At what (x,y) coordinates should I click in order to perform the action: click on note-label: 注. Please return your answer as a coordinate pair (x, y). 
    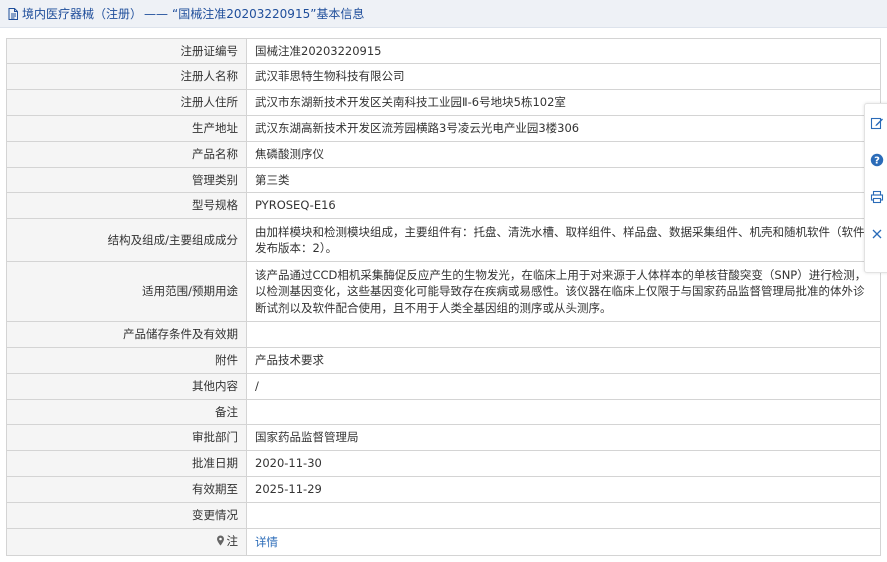
    Looking at the image, I should click on (232, 541).